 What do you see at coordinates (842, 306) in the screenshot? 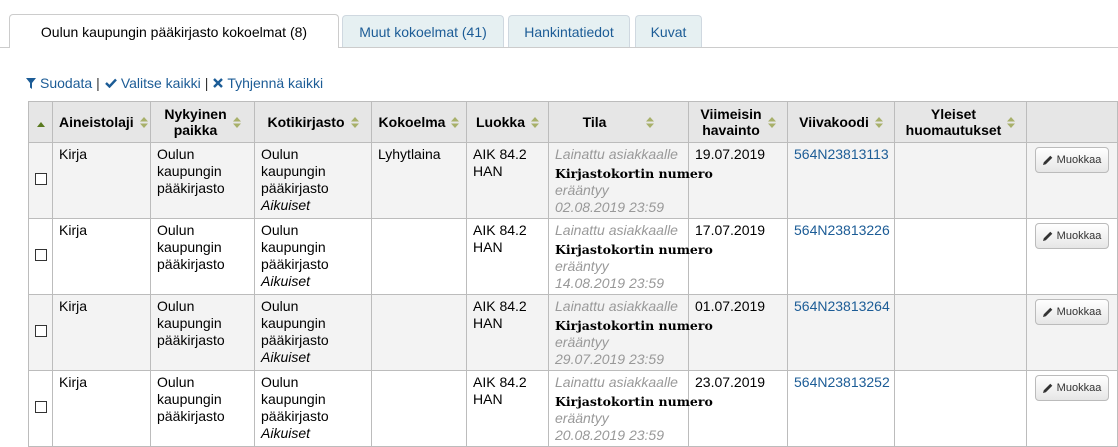
I see `barcode-link: 564N23813264` at bounding box center [842, 306].